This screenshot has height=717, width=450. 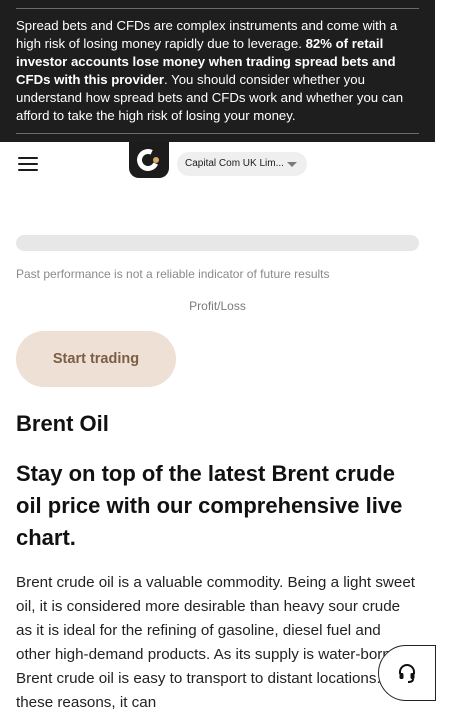 I want to click on headset-icon, so click(x=407, y=673).